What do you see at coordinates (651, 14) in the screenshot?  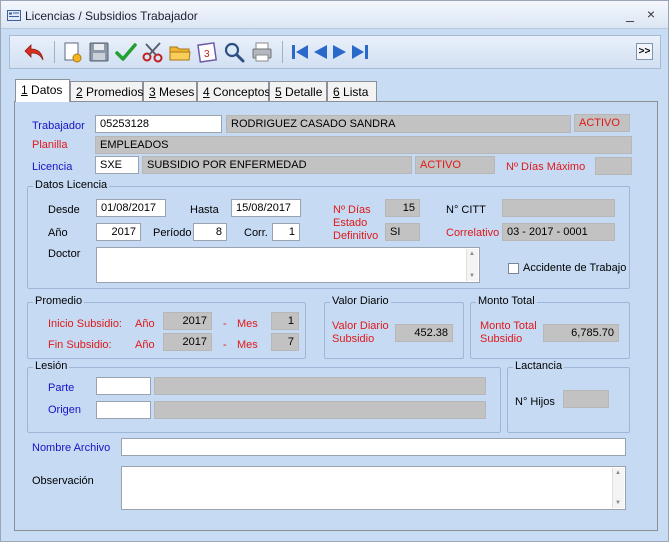 I see `close-button: ×` at bounding box center [651, 14].